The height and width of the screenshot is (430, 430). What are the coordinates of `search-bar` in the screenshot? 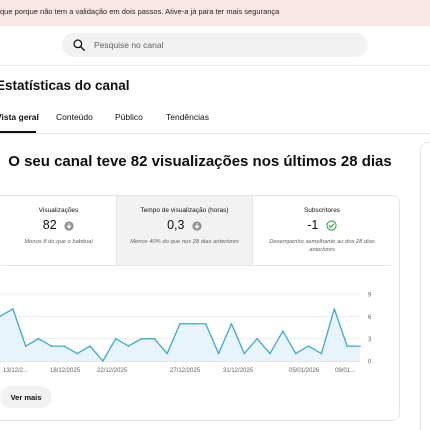 It's located at (215, 45).